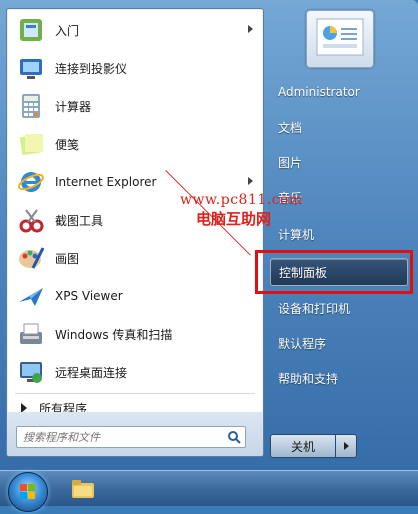  Describe the element at coordinates (135, 144) in the screenshot. I see `program-item-sticky-notes: 便笺` at that location.